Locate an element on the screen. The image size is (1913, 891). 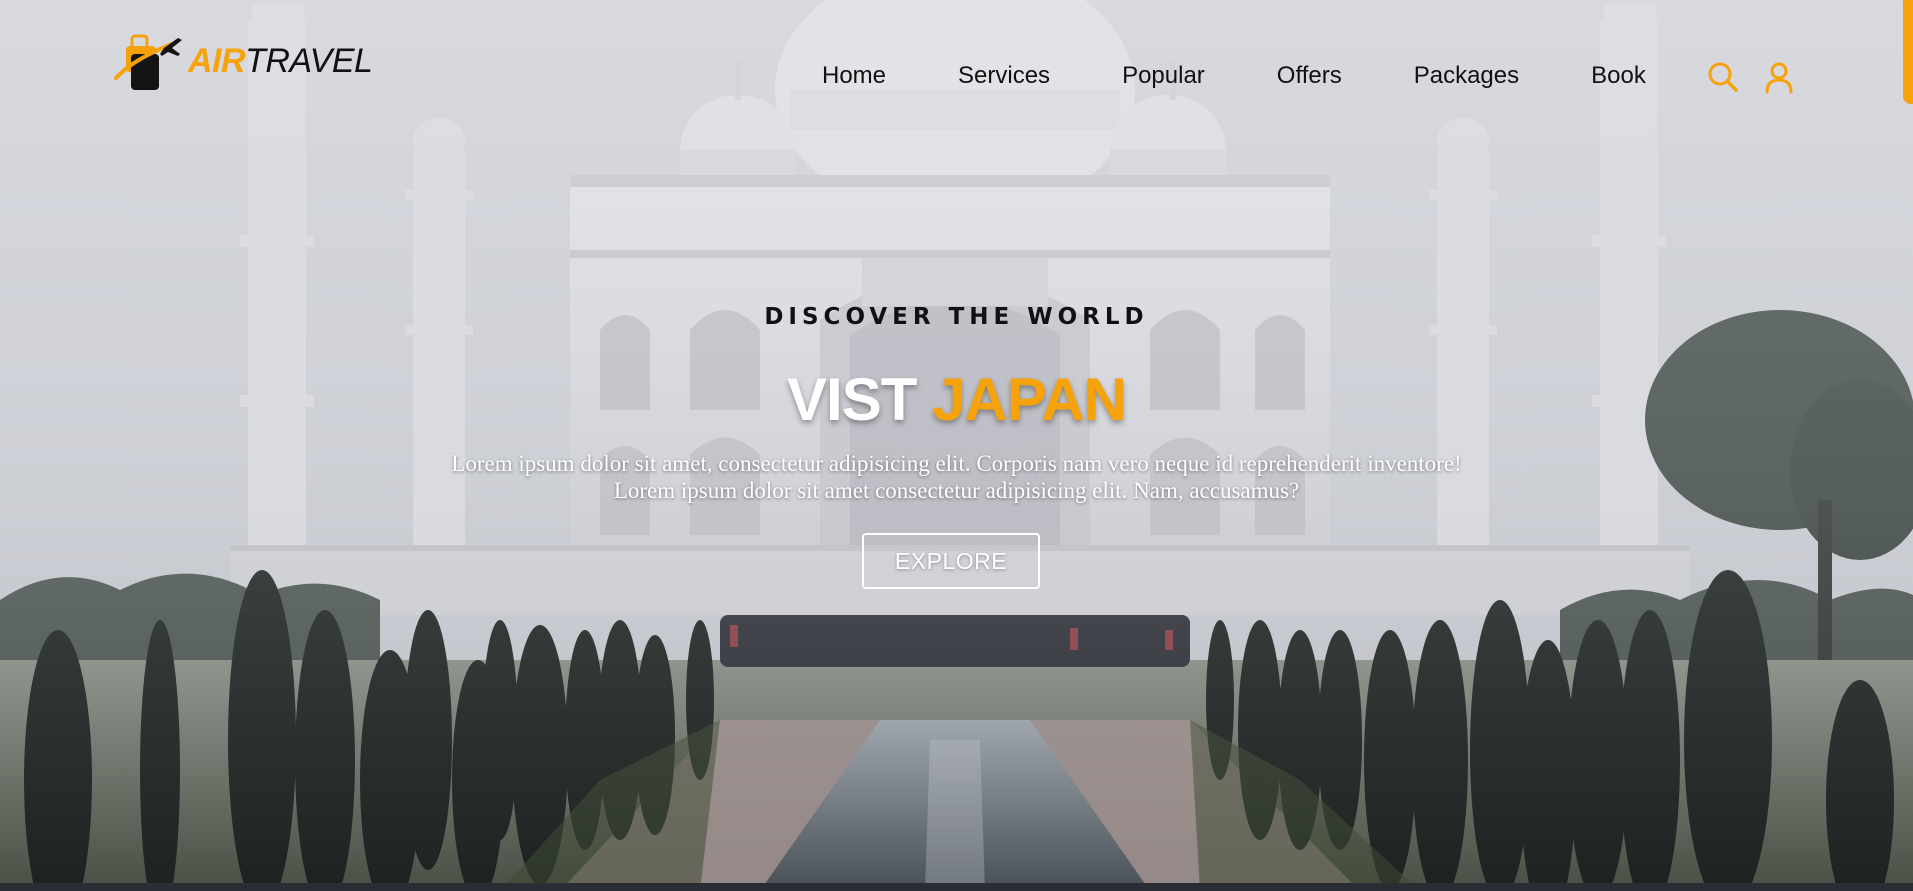
brand-logo: AIRTRAVEL is located at coordinates (242, 61).